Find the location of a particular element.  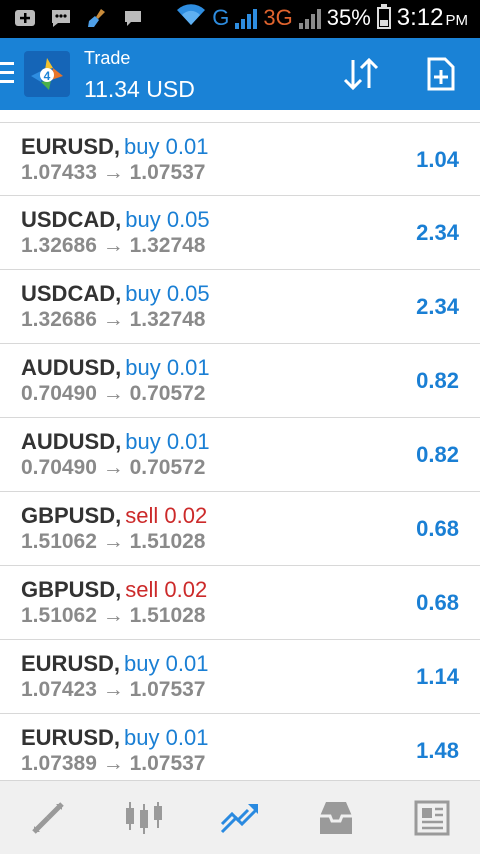

trade-row: EURUSD, buy 0.01 1.07423 → 1.07537 1.14 is located at coordinates (240, 677).